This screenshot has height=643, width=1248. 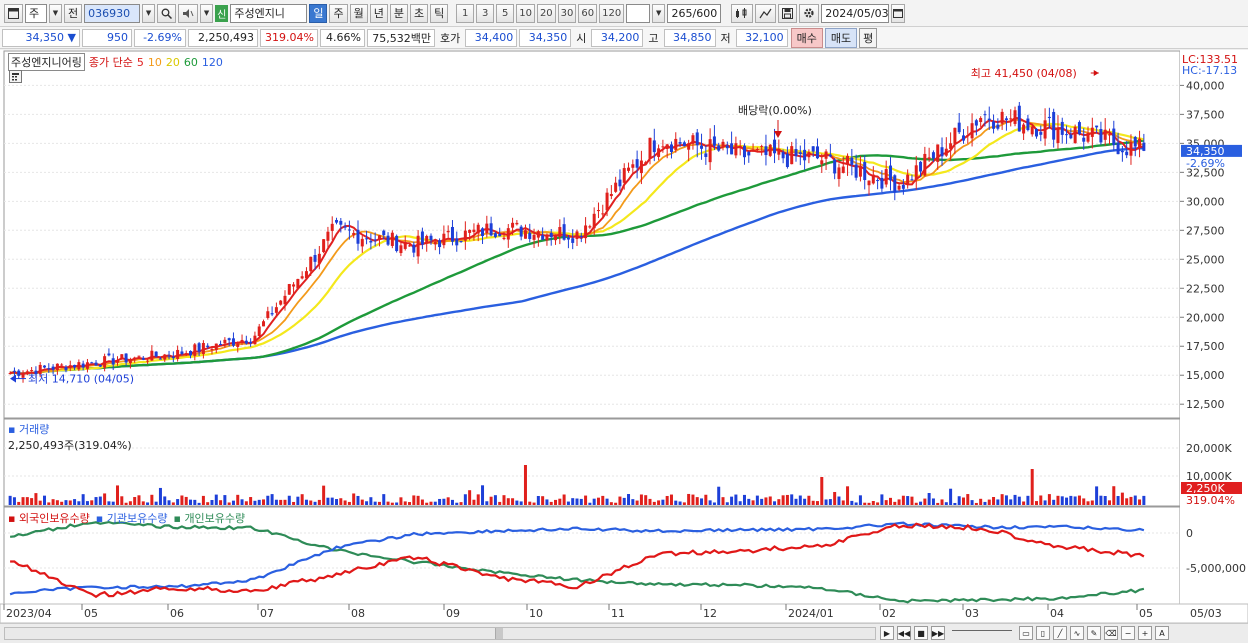 What do you see at coordinates (485, 13) in the screenshot?
I see `interval-3: 3` at bounding box center [485, 13].